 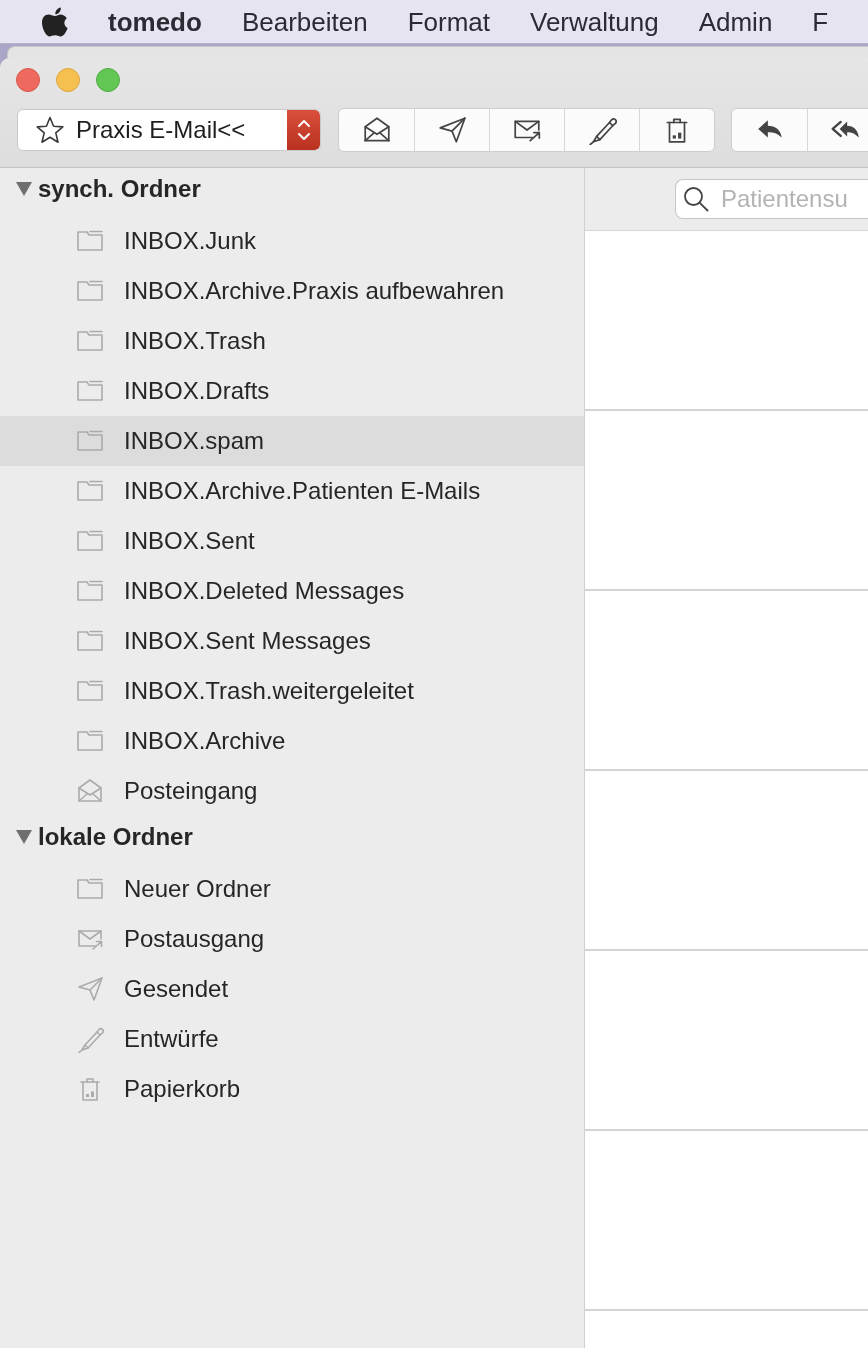 I want to click on sidebar-item: INBOX.Deleted Messages, so click(x=292, y=591).